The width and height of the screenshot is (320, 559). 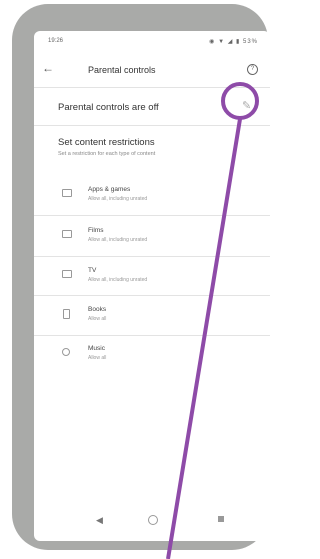 What do you see at coordinates (222, 42) in the screenshot?
I see `wifi-icon: ▼` at bounding box center [222, 42].